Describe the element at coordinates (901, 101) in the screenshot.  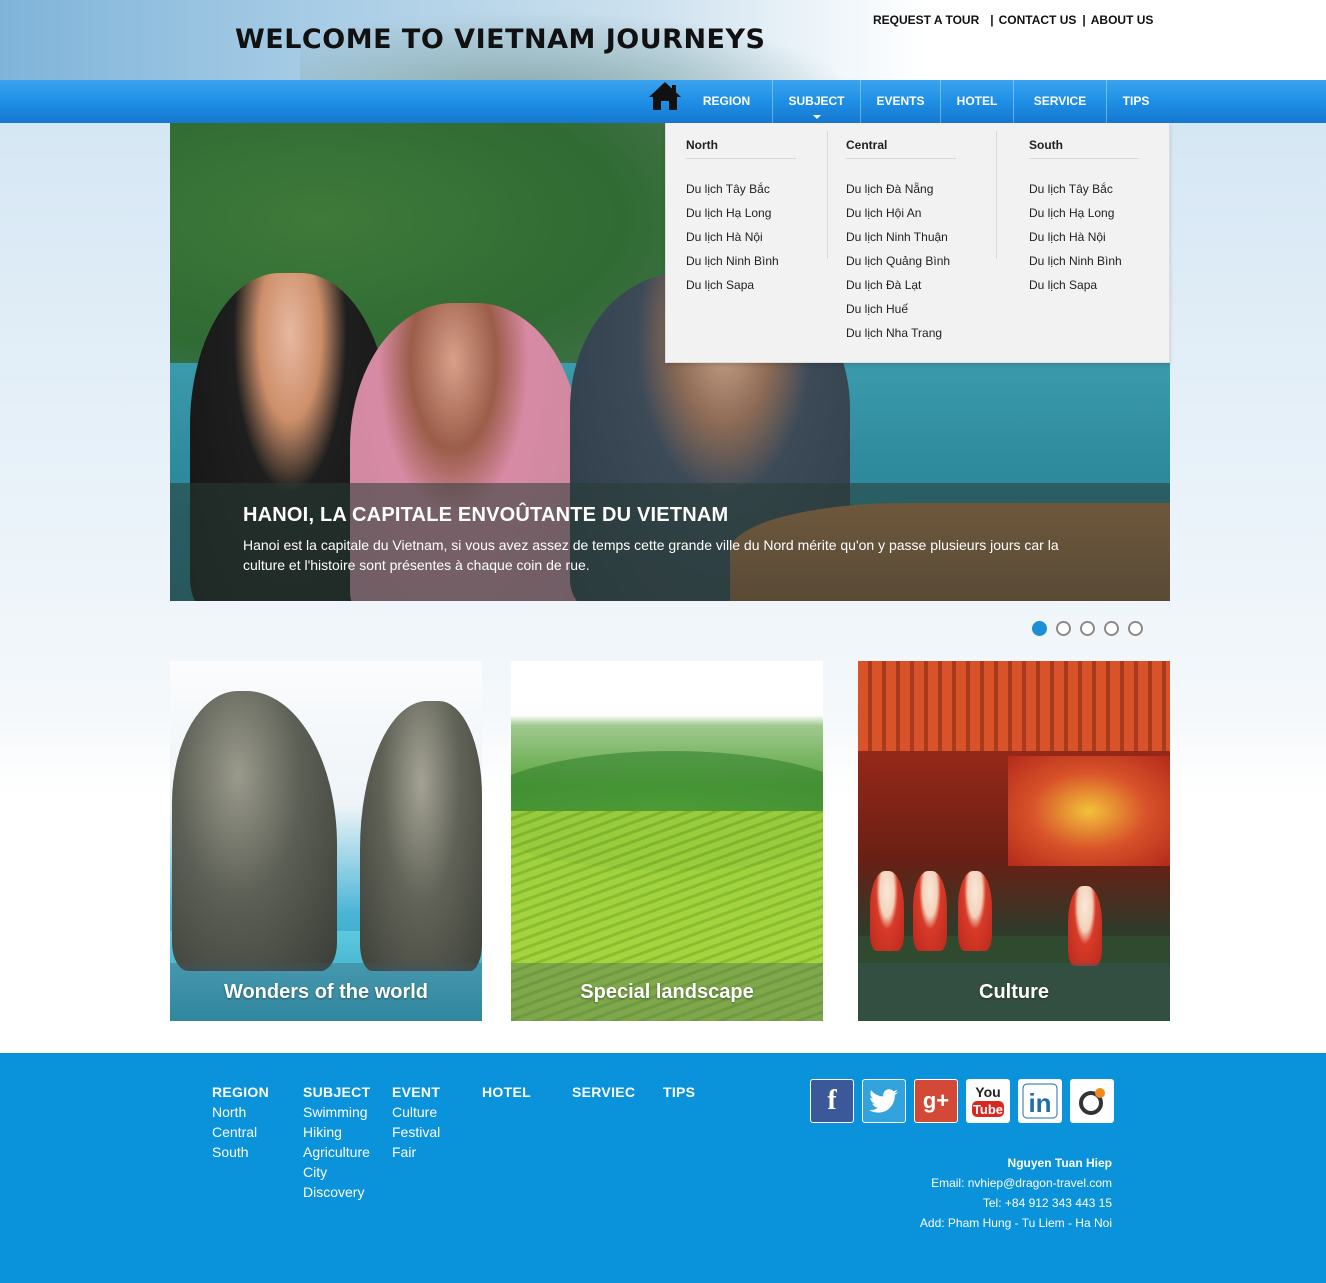
I see `nav-events: EVENTS` at that location.